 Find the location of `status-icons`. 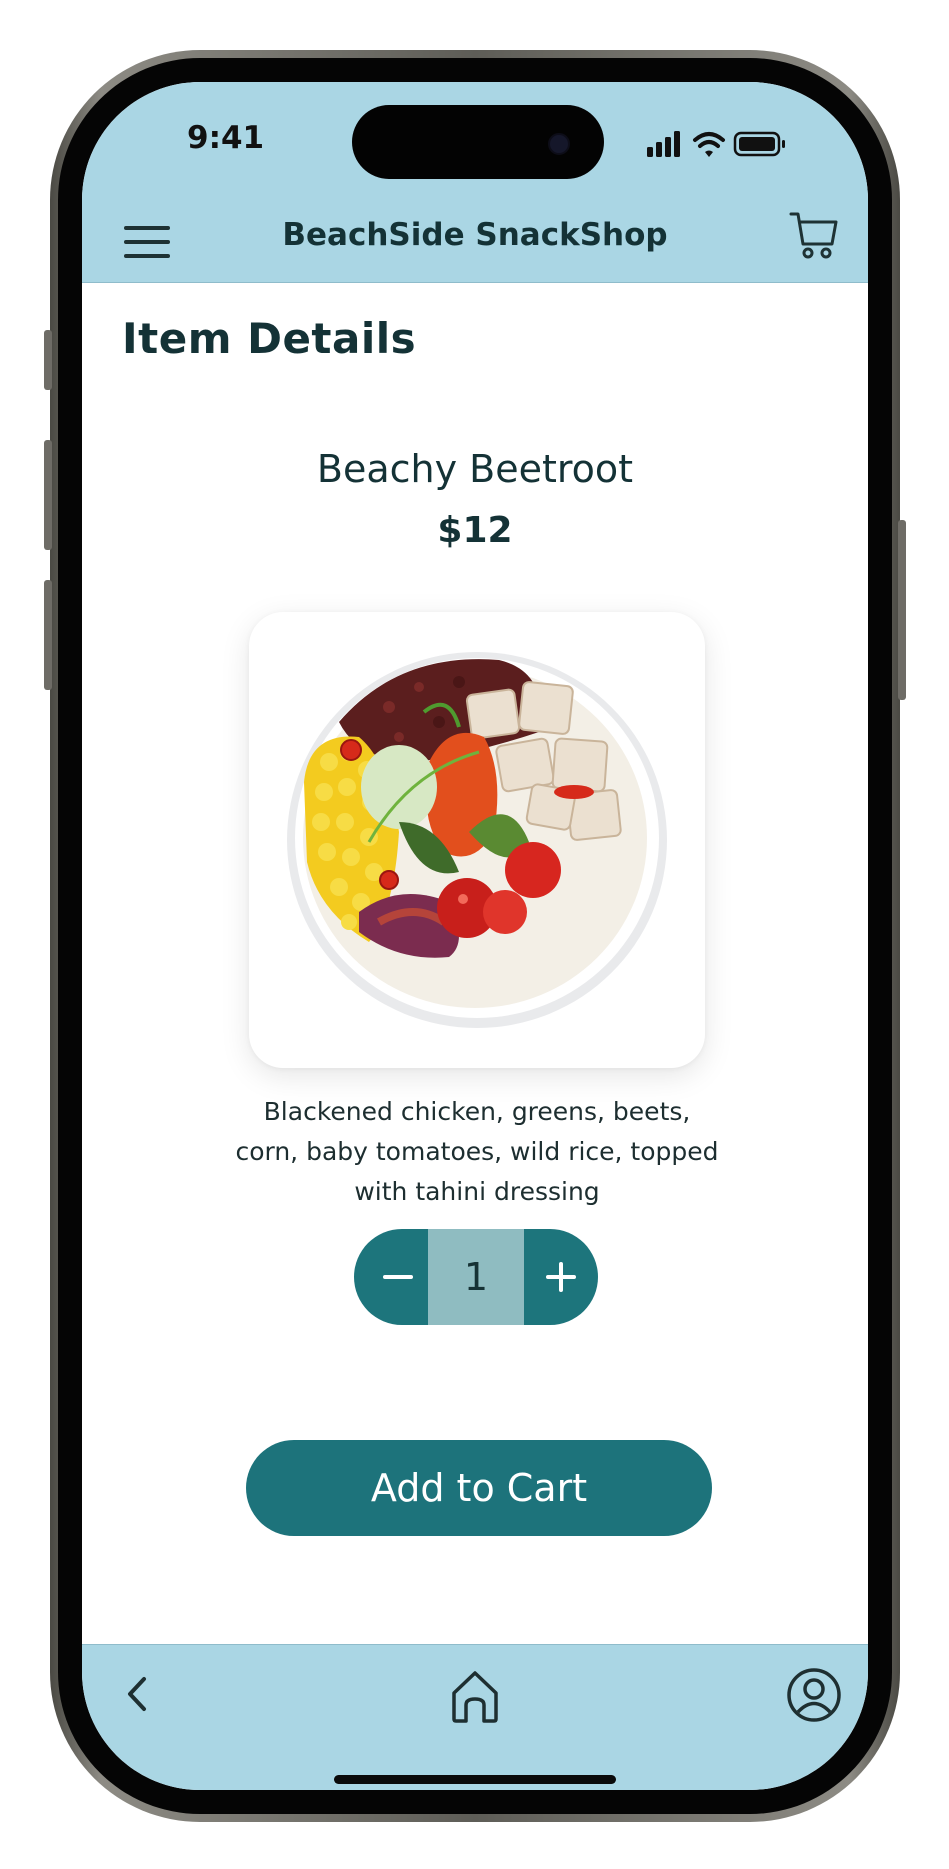

status-icons is located at coordinates (727, 144).